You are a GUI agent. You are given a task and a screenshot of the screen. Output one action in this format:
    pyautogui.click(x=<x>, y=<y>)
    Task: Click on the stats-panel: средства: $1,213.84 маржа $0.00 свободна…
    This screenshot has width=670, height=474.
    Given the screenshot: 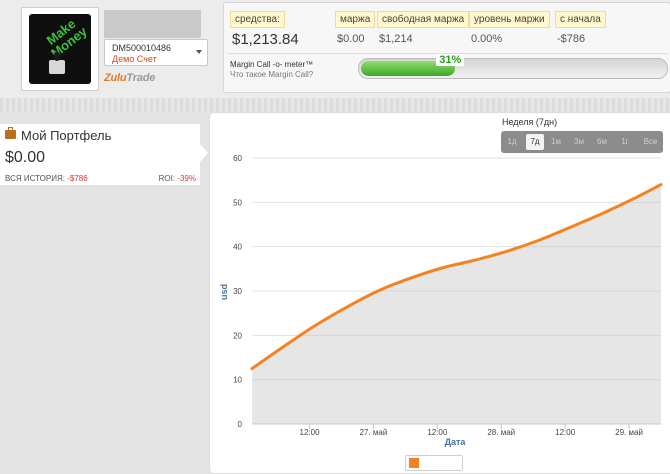 What is the action you would take?
    pyautogui.click(x=446, y=47)
    